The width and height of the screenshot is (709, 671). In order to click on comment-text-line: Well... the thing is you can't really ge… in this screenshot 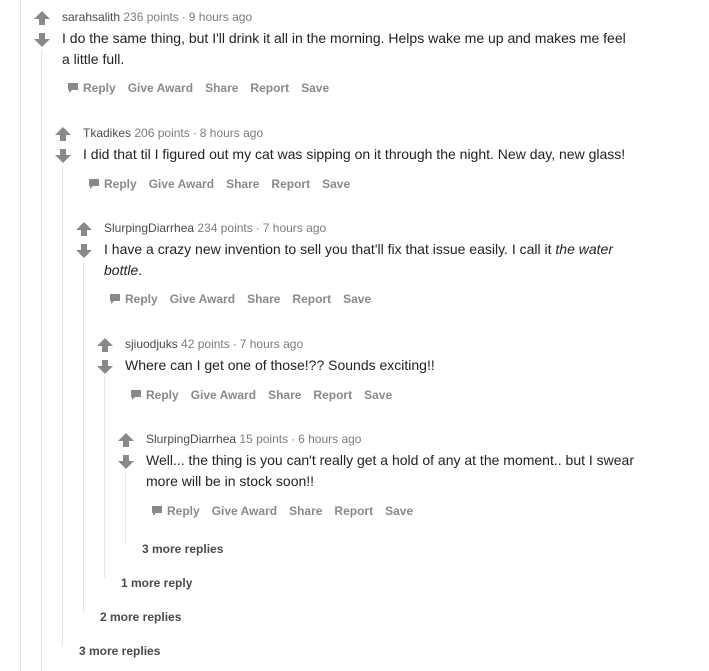, I will do `click(390, 460)`.